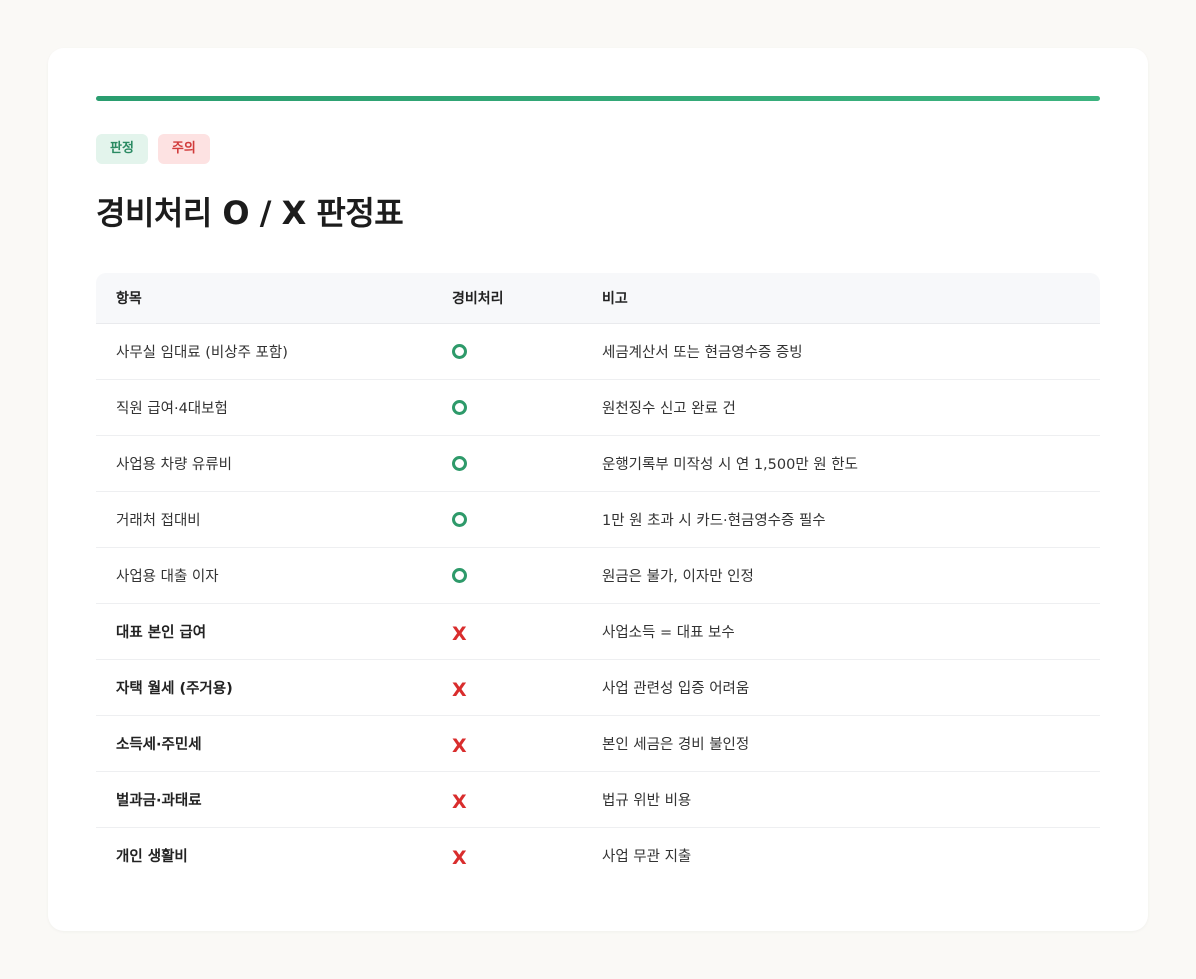 This screenshot has width=1196, height=979. I want to click on row-item: 직원 급여·4대보험, so click(172, 409).